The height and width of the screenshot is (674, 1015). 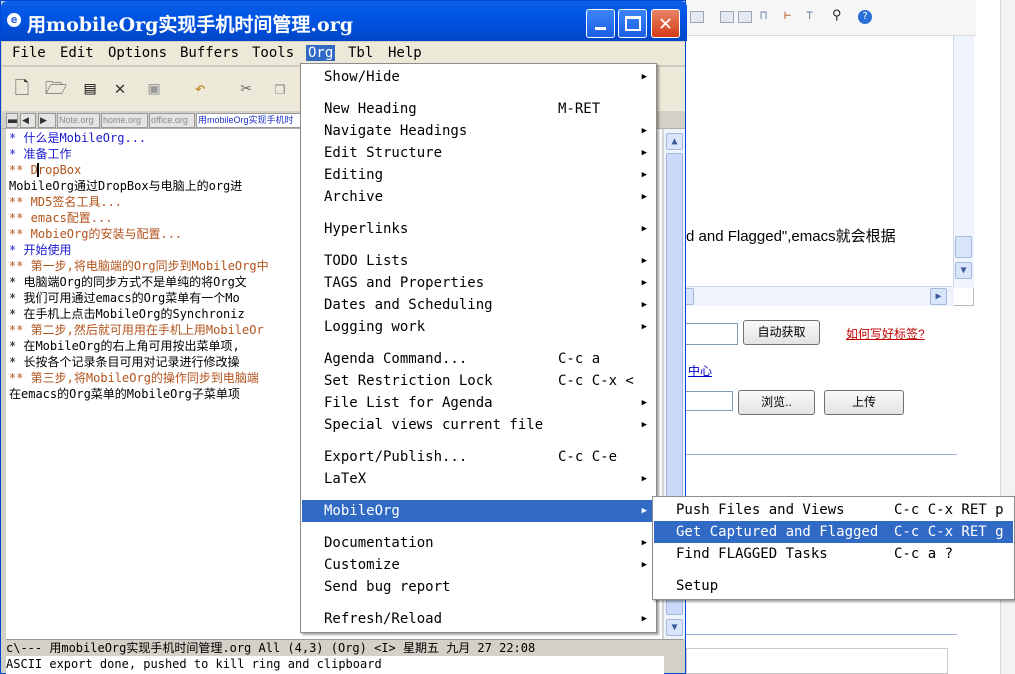 What do you see at coordinates (819, 296) in the screenshot?
I see `editor-horizontal-scrollbar: ▶` at bounding box center [819, 296].